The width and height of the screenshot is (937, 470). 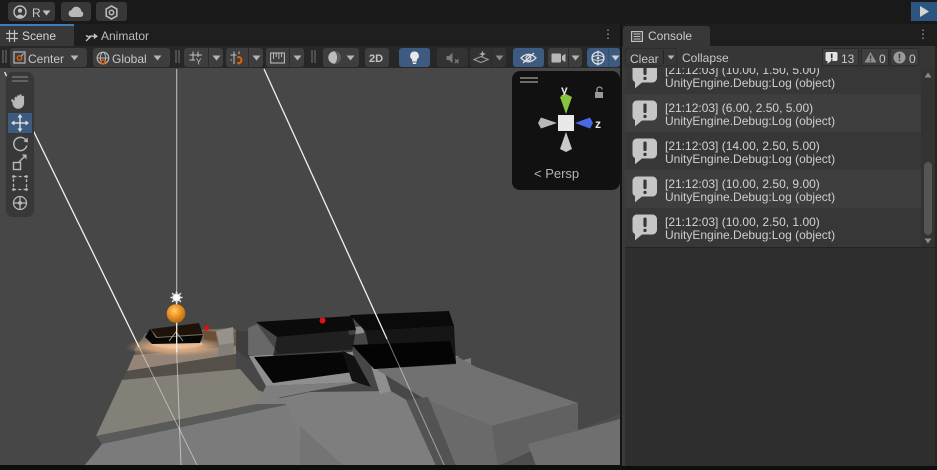 I want to click on svg-text: Y, so click(x=199, y=62).